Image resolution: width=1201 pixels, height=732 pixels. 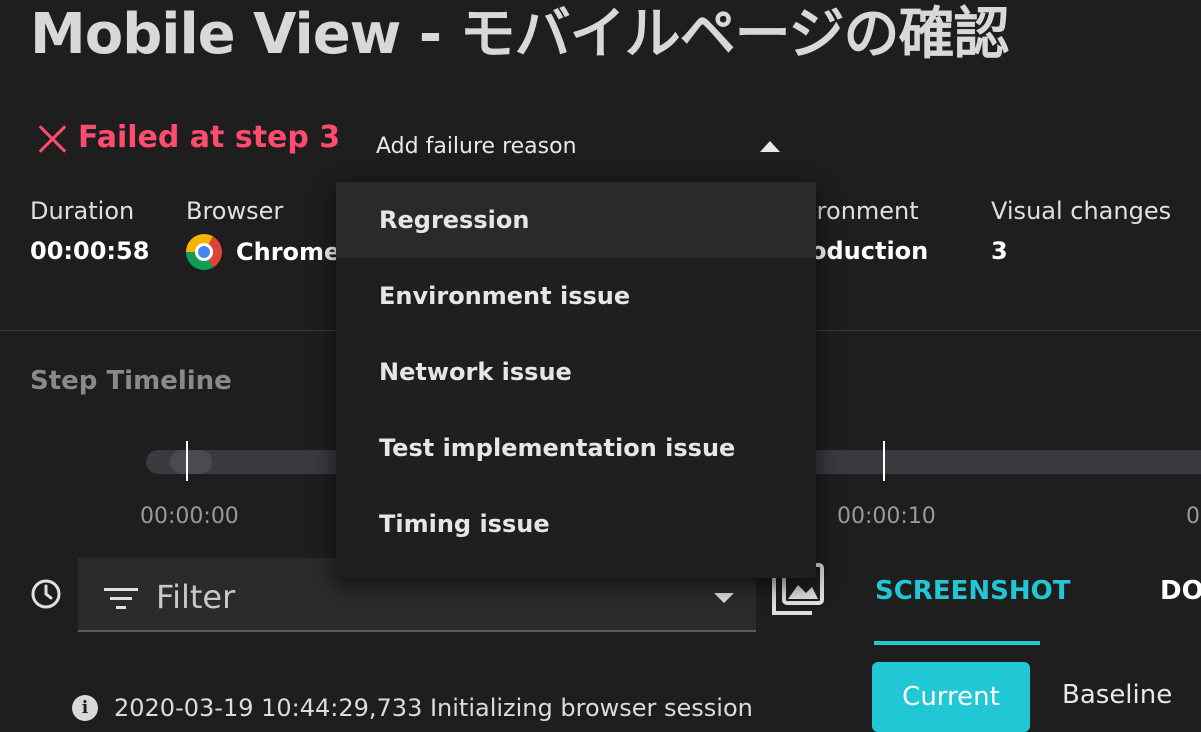 I want to click on close-icon, so click(x=53, y=138).